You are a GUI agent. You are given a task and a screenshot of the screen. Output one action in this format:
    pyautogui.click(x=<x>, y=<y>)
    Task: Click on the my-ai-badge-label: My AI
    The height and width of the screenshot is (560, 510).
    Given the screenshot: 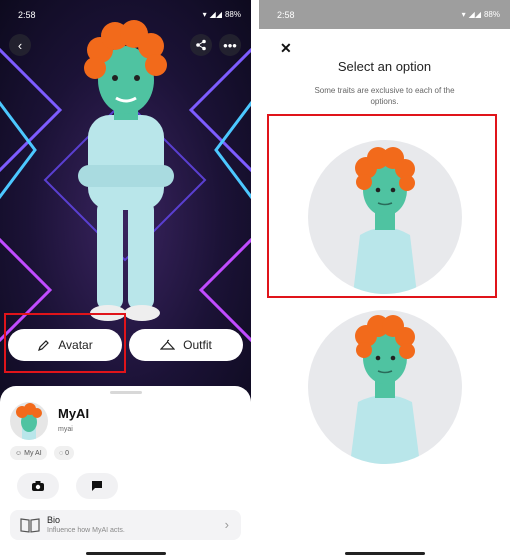 What is the action you would take?
    pyautogui.click(x=33, y=453)
    